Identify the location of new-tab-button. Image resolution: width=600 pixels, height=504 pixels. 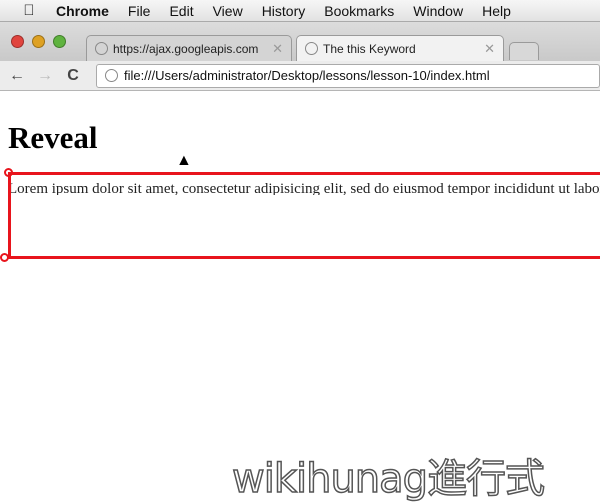
(524, 51).